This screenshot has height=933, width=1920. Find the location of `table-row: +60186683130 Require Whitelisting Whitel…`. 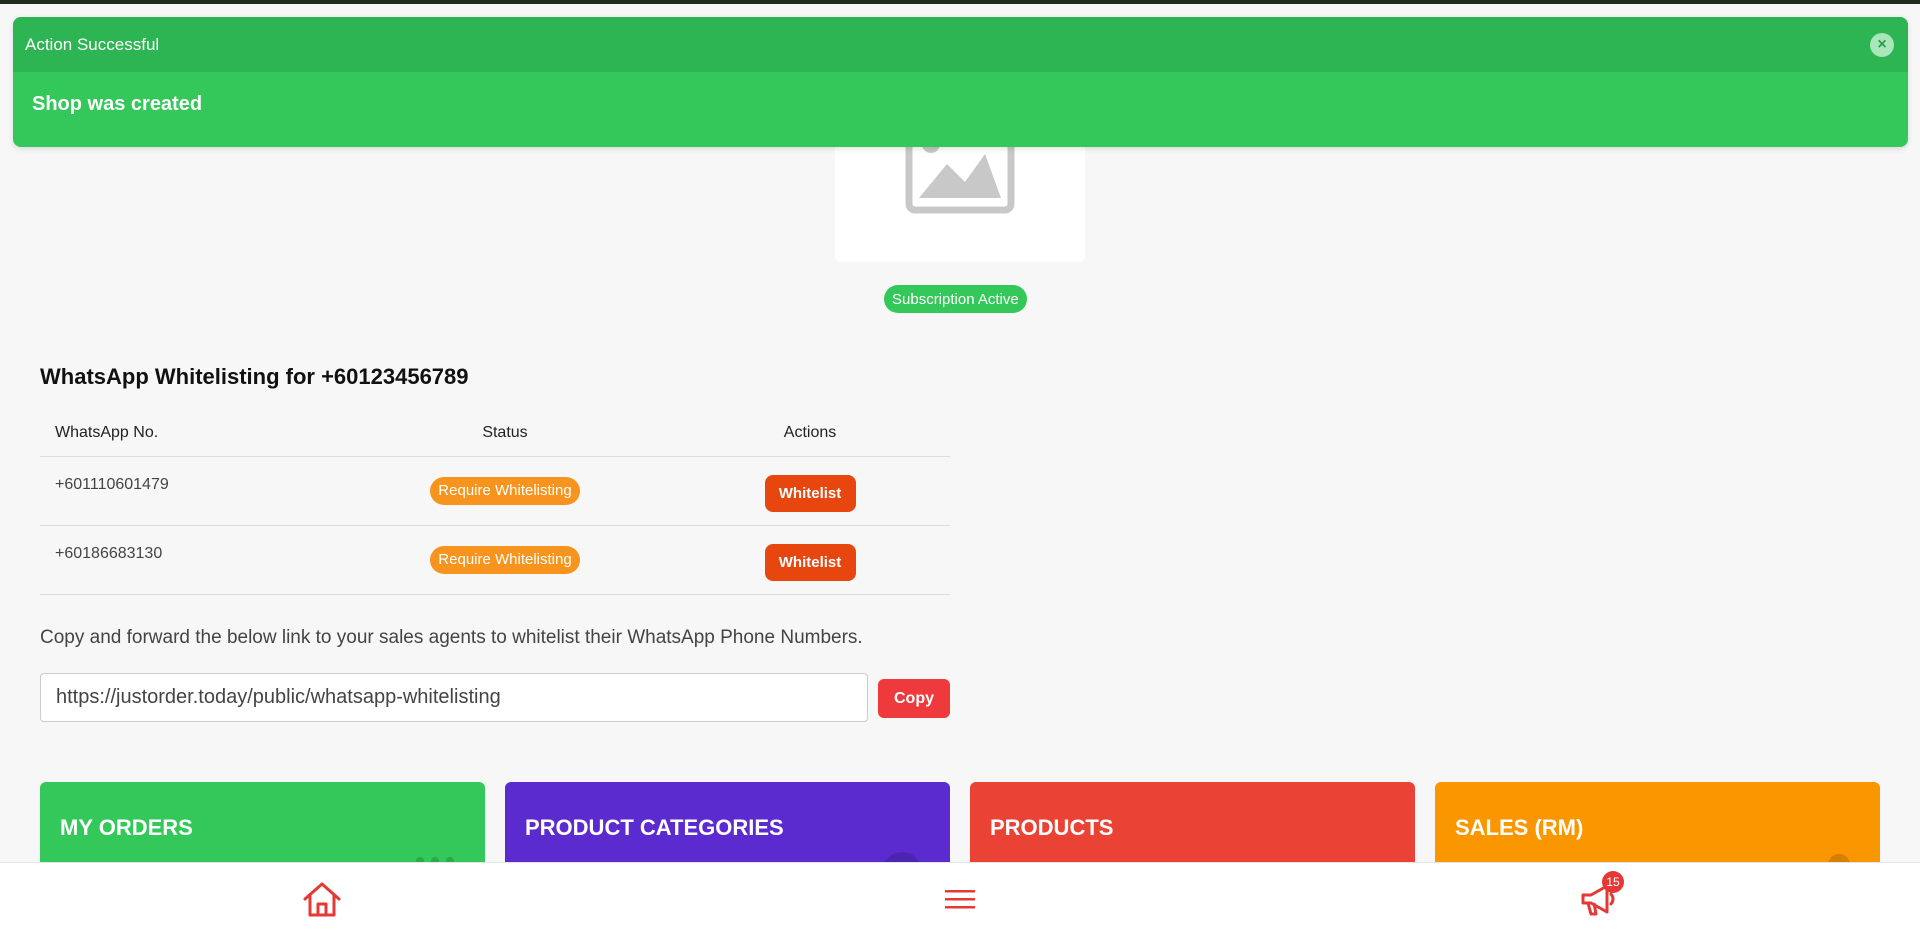

table-row: +60186683130 Require Whitelisting Whitel… is located at coordinates (495, 560).